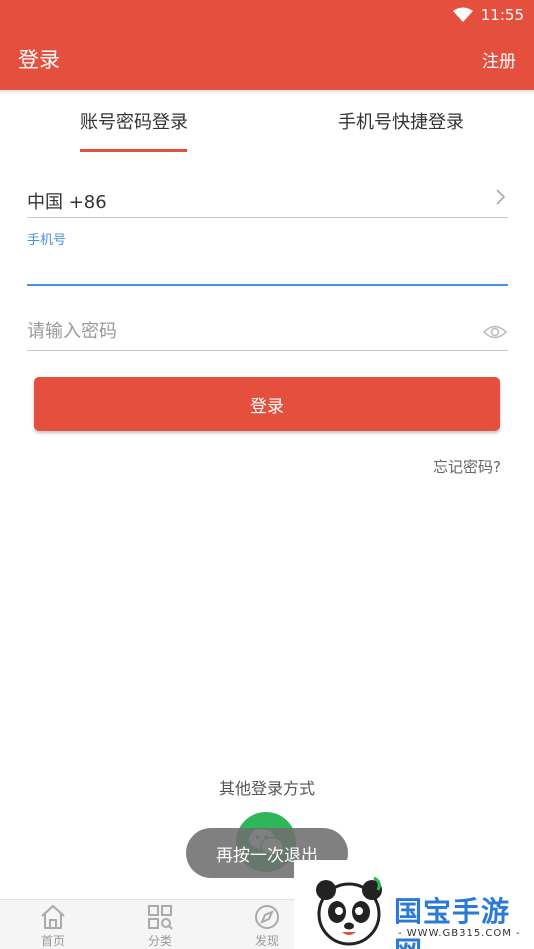 The image size is (534, 949). What do you see at coordinates (459, 933) in the screenshot?
I see `watermark-url: - WWW.GB315.COM -` at bounding box center [459, 933].